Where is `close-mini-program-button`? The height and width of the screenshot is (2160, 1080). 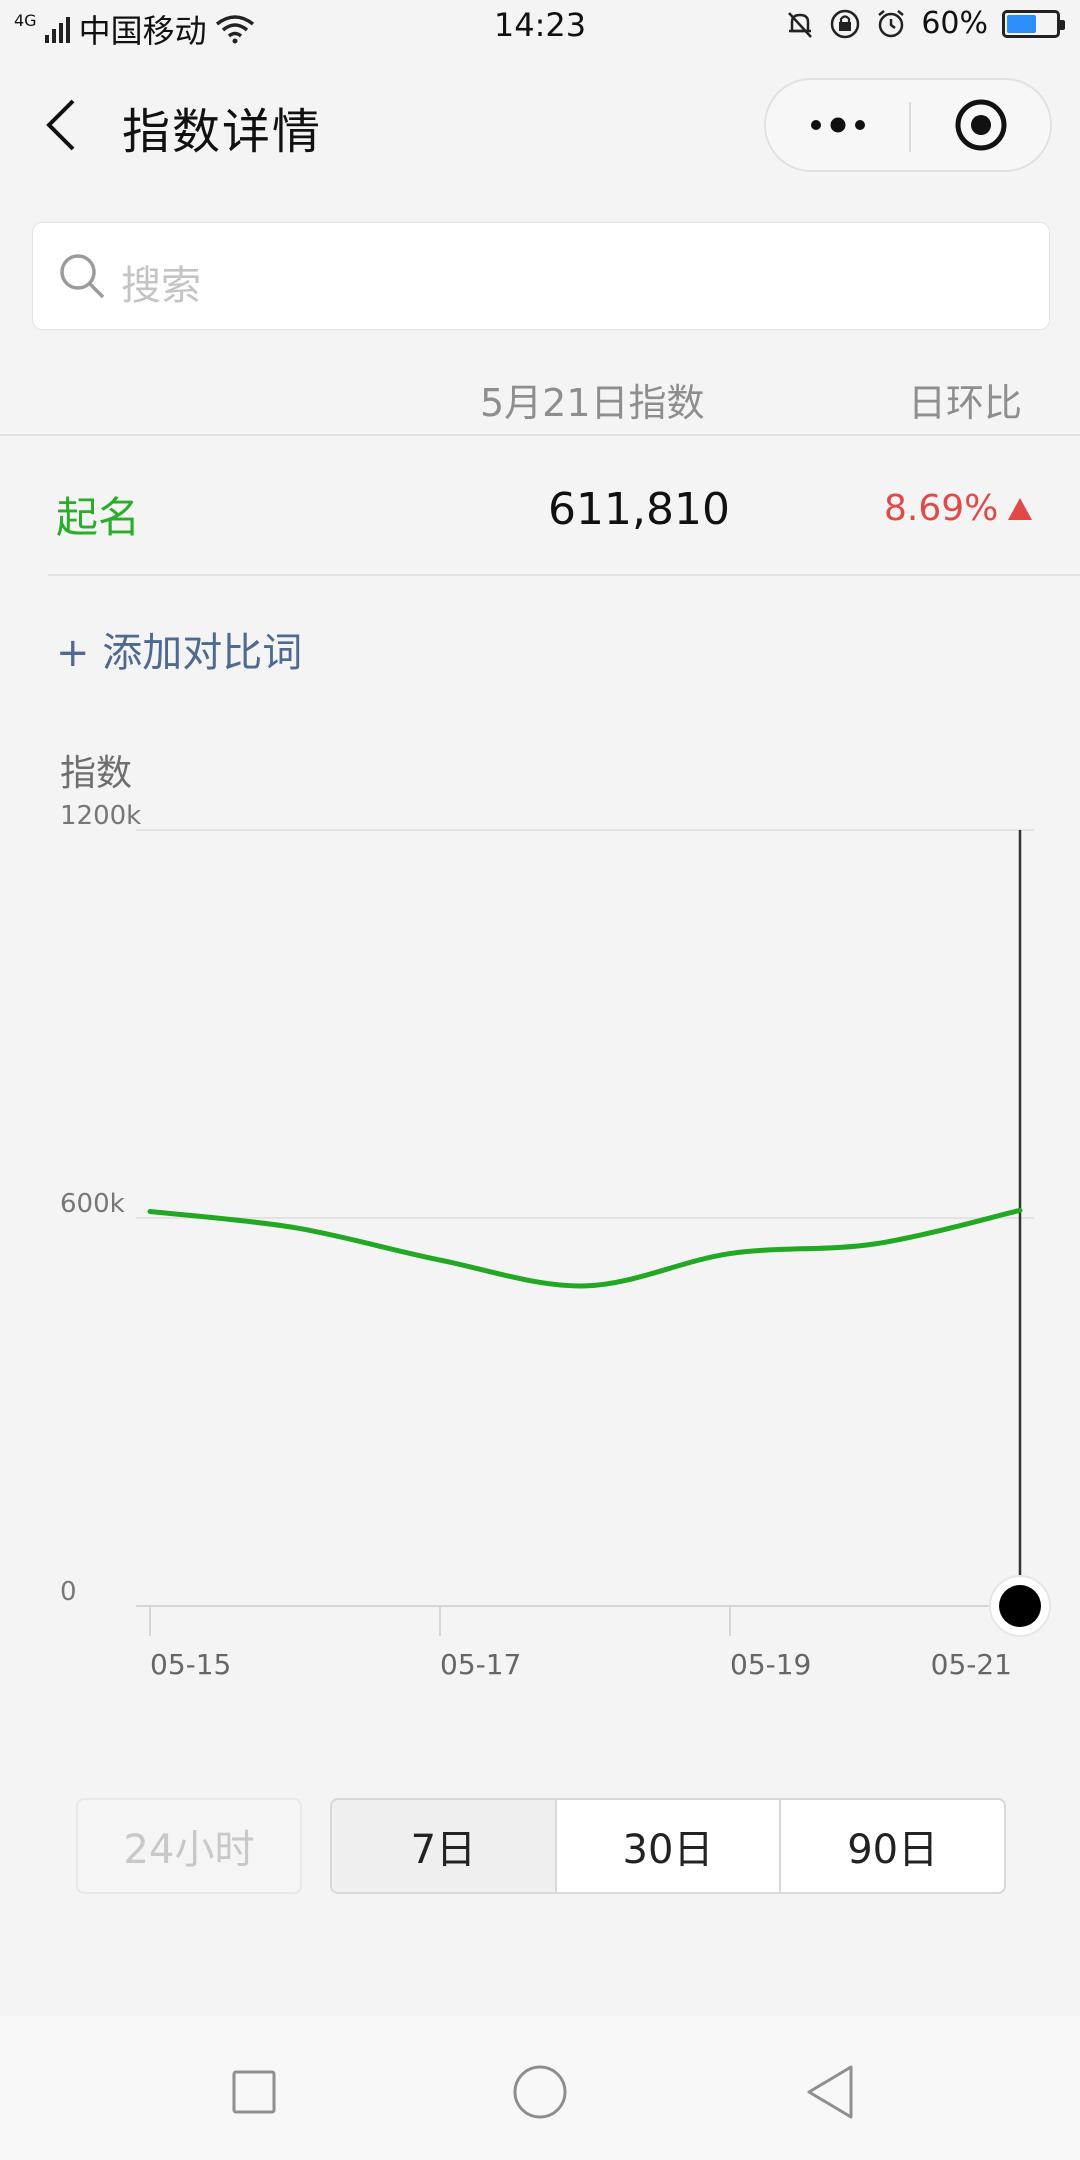 close-mini-program-button is located at coordinates (981, 125).